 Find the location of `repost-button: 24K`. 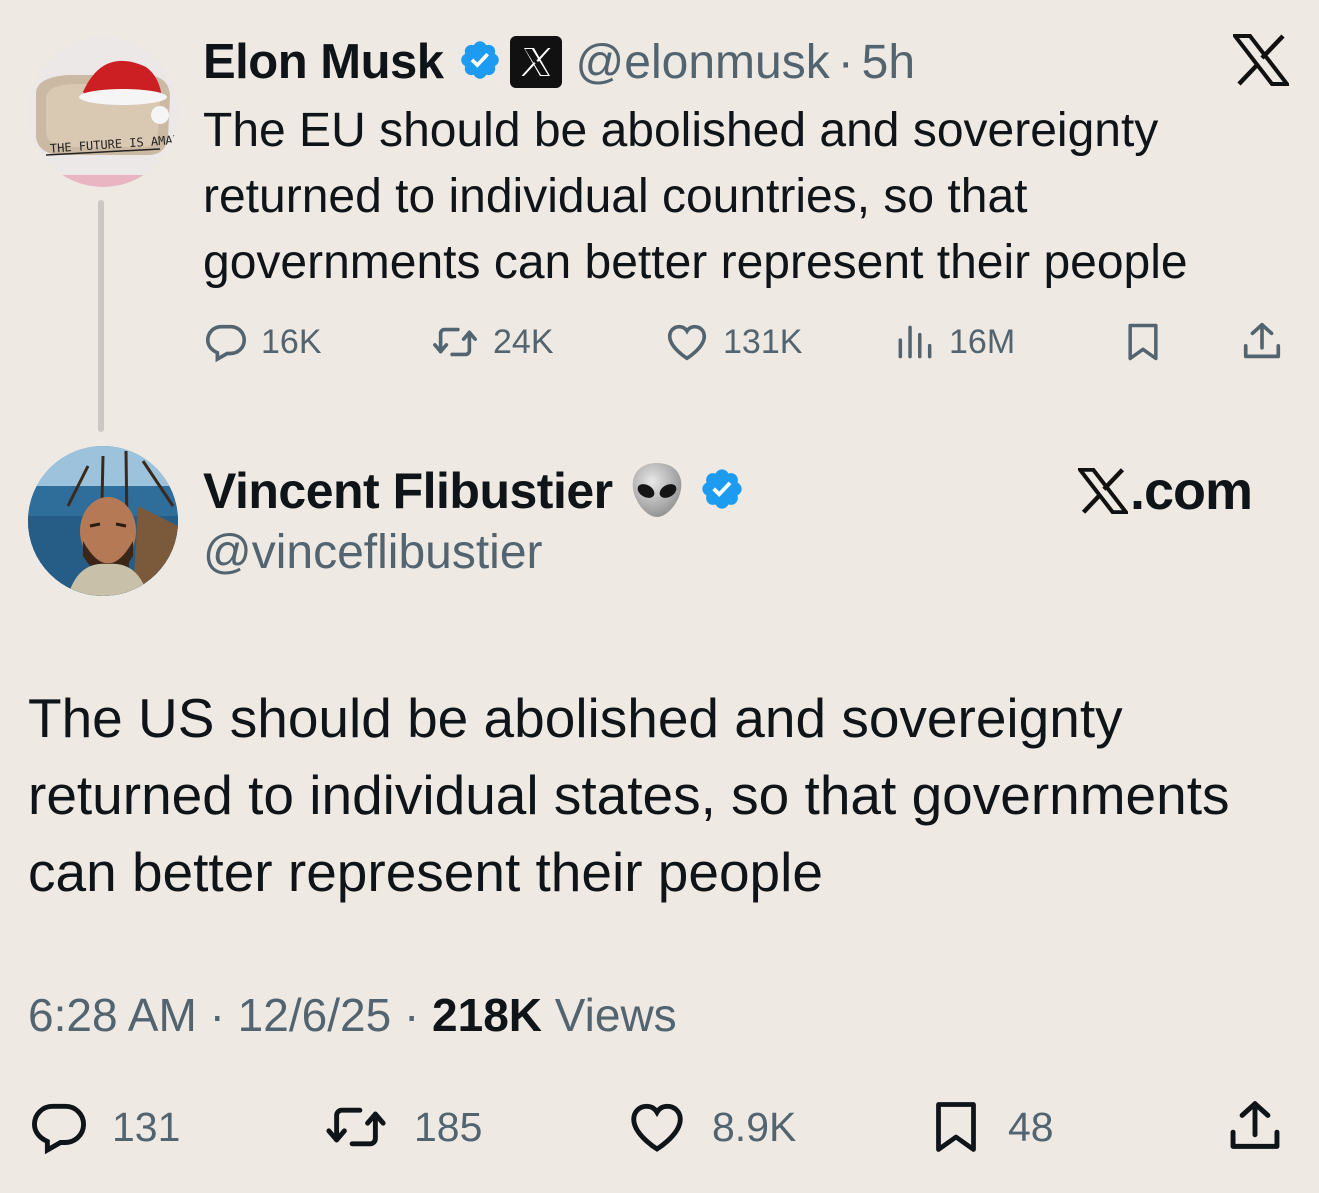

repost-button: 24K is located at coordinates (491, 342).